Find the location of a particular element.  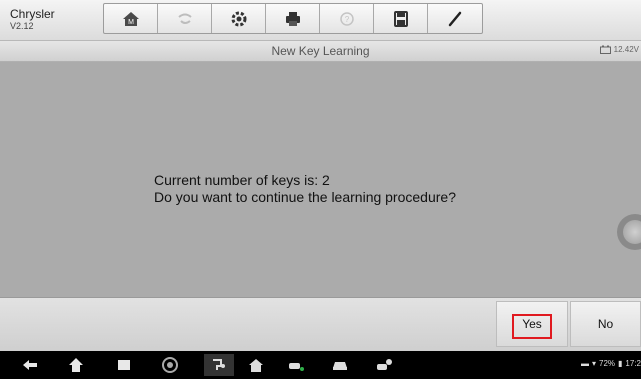

pen-icon is located at coordinates (455, 18).